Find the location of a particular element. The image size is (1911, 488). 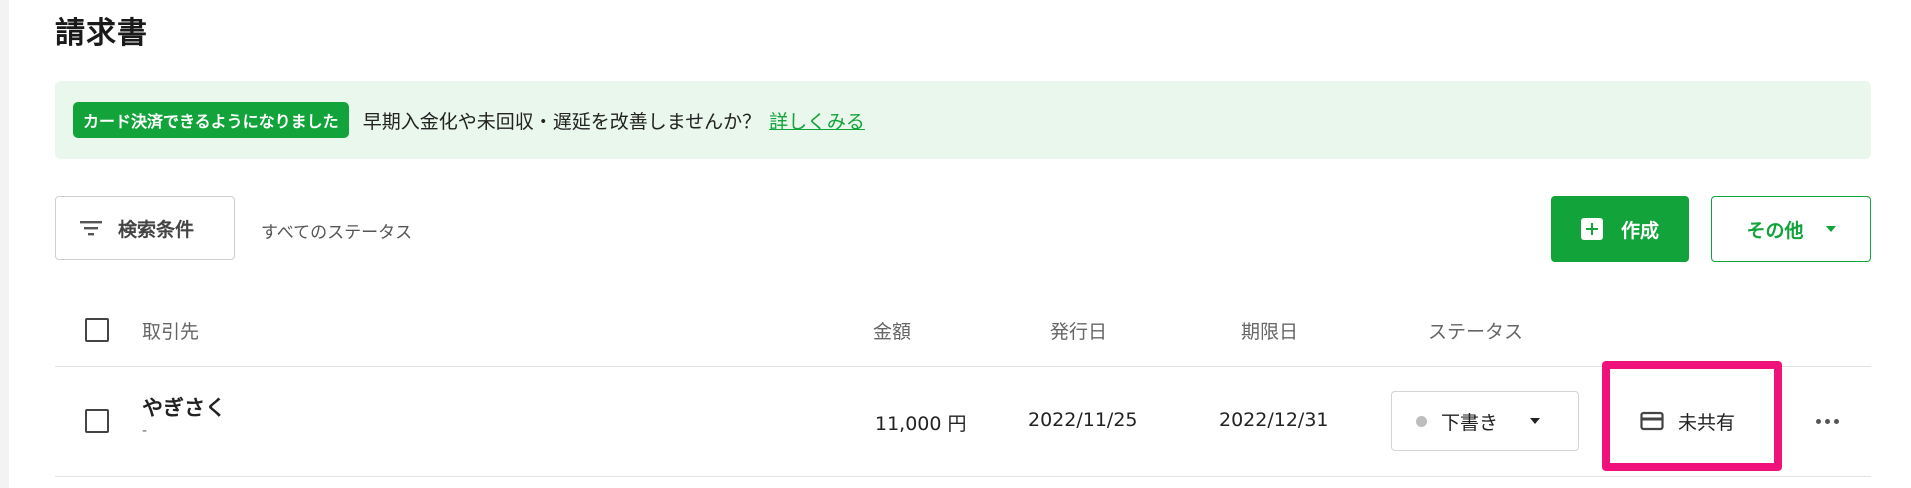

search-conditions-button: 検索条件 is located at coordinates (145, 228).